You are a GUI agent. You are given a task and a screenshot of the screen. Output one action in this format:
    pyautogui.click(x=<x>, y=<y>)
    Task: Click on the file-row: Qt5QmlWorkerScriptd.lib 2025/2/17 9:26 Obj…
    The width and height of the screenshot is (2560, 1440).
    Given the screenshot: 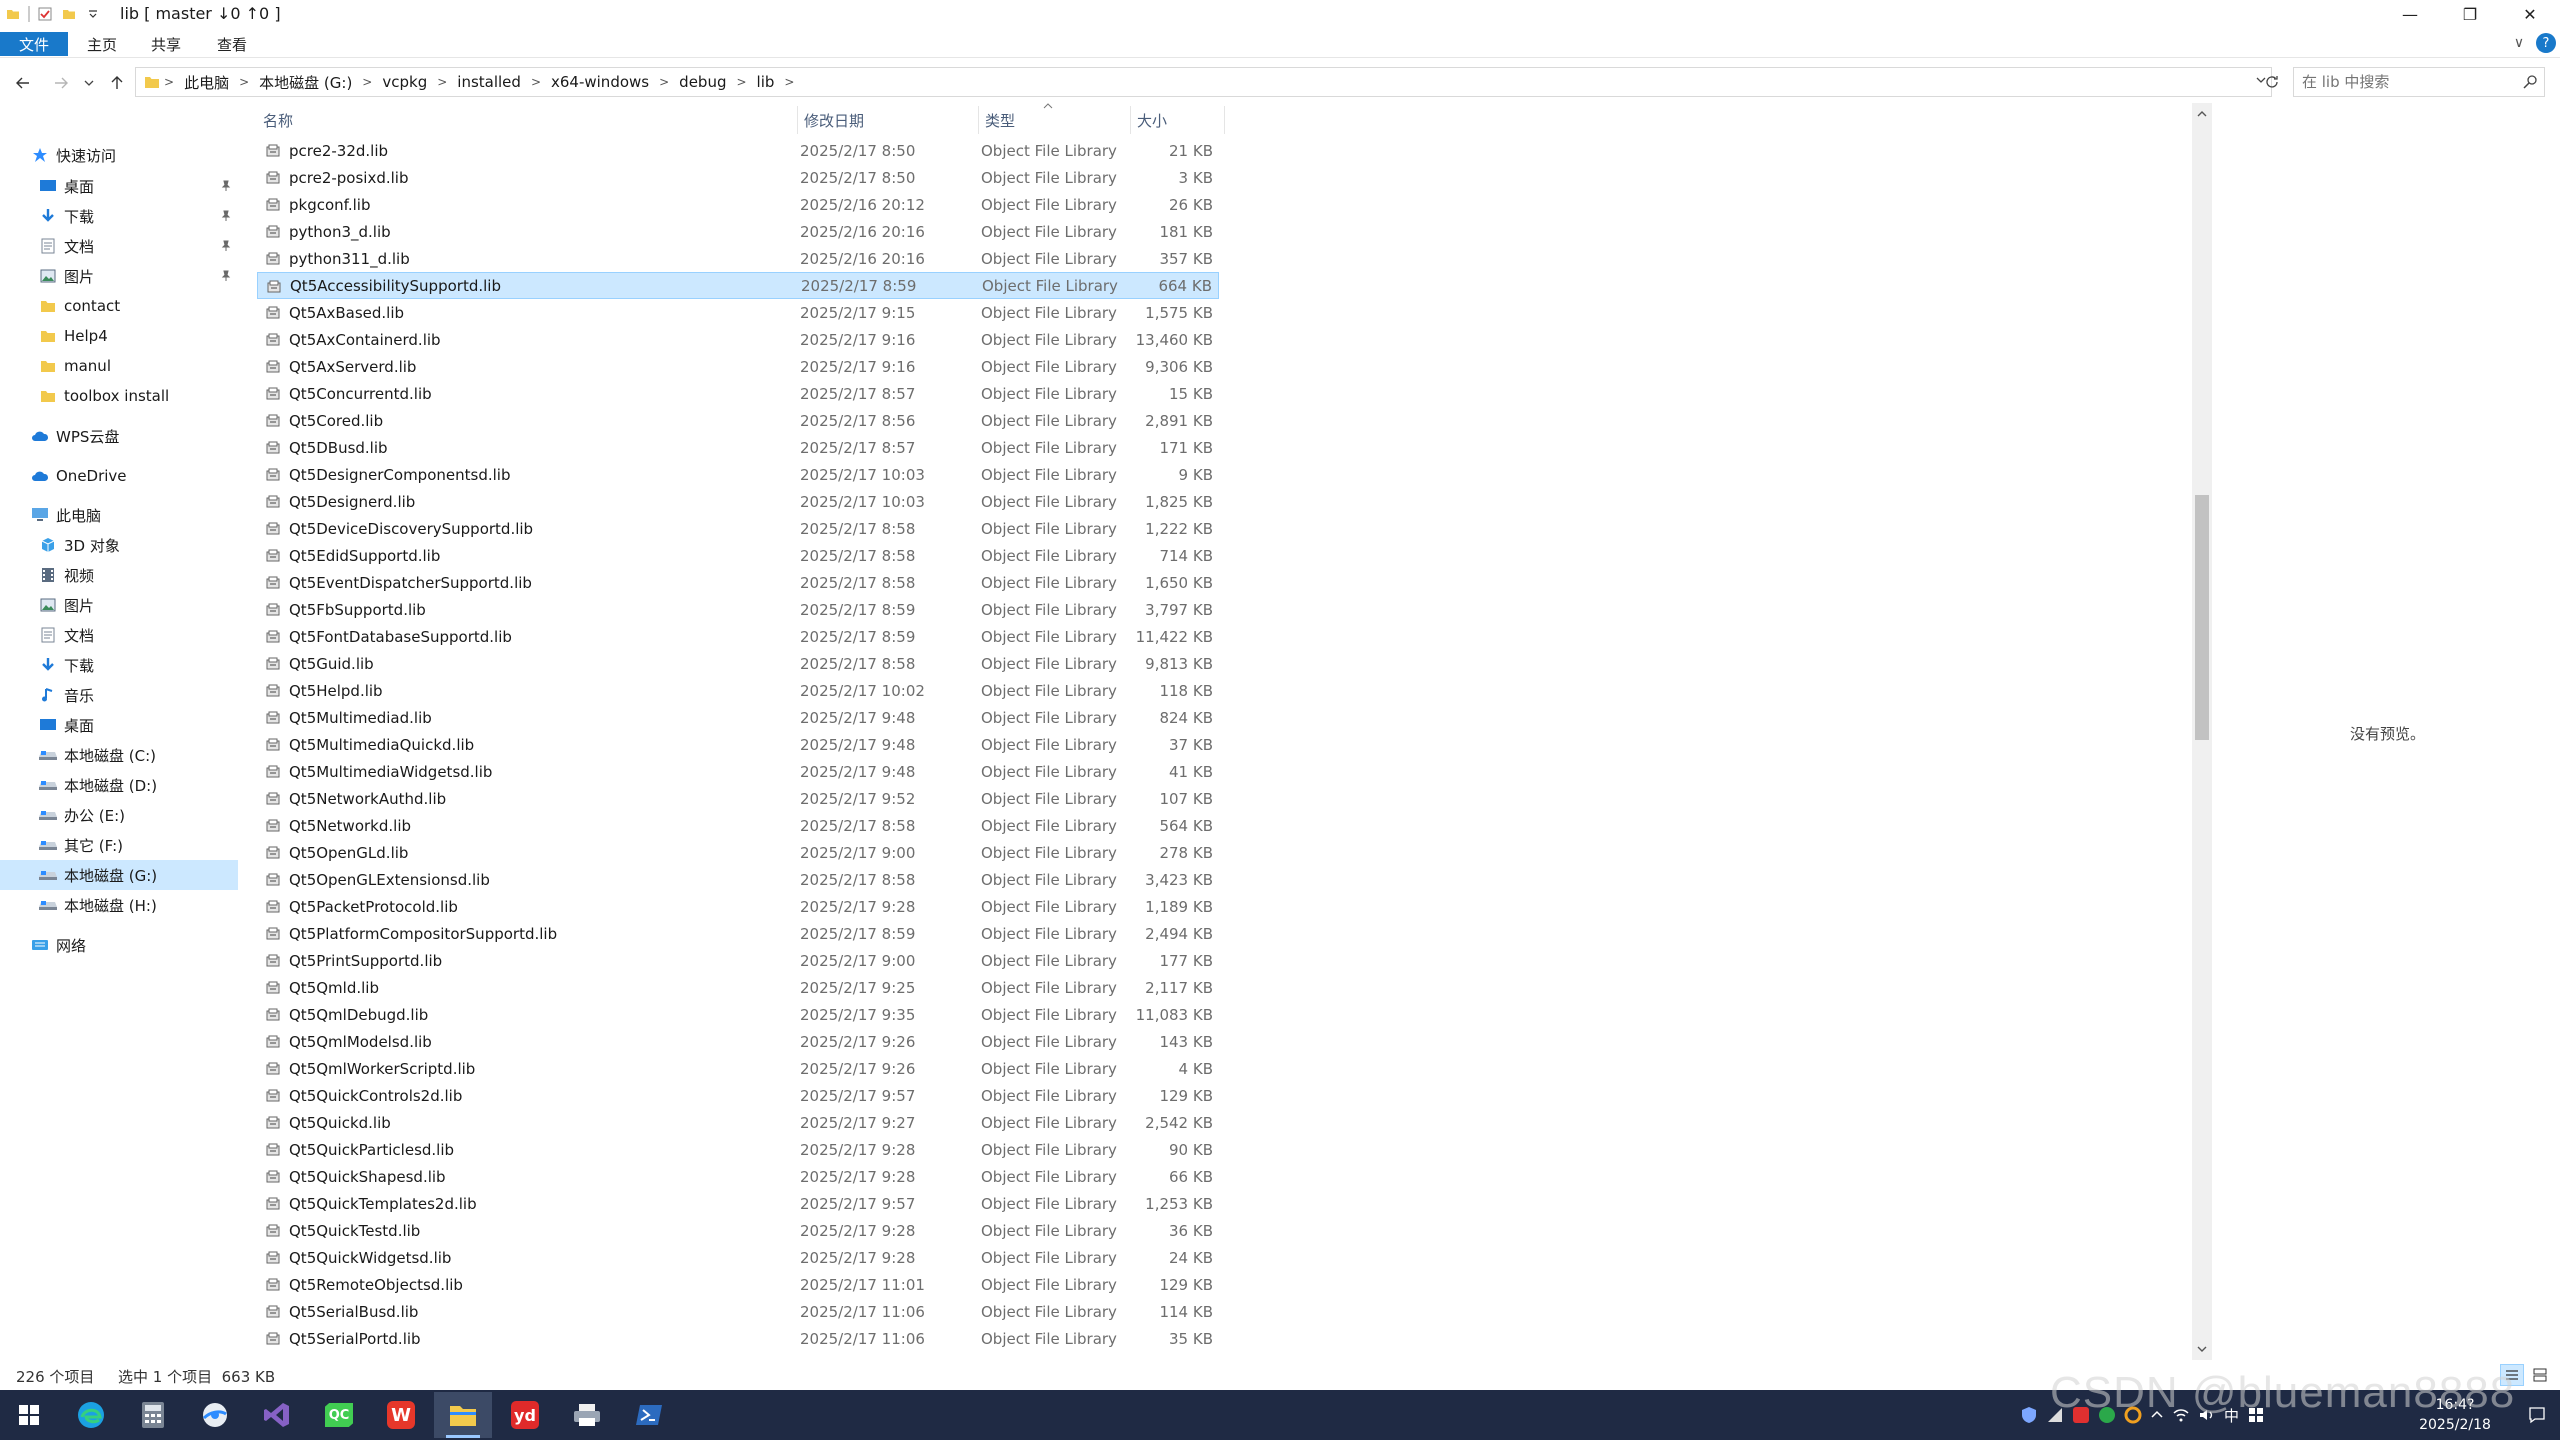 What is the action you would take?
    pyautogui.click(x=738, y=1068)
    